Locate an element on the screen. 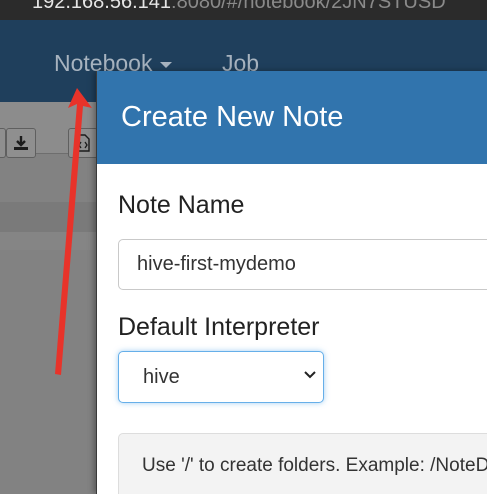 This screenshot has height=494, width=487. url-host: 192.168.56.141 is located at coordinates (102, 6).